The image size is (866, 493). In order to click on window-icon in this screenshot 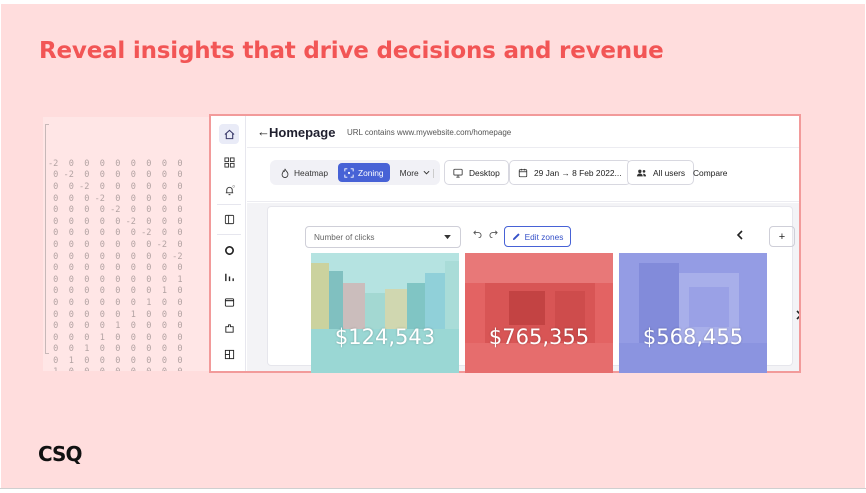, I will do `click(229, 302)`.